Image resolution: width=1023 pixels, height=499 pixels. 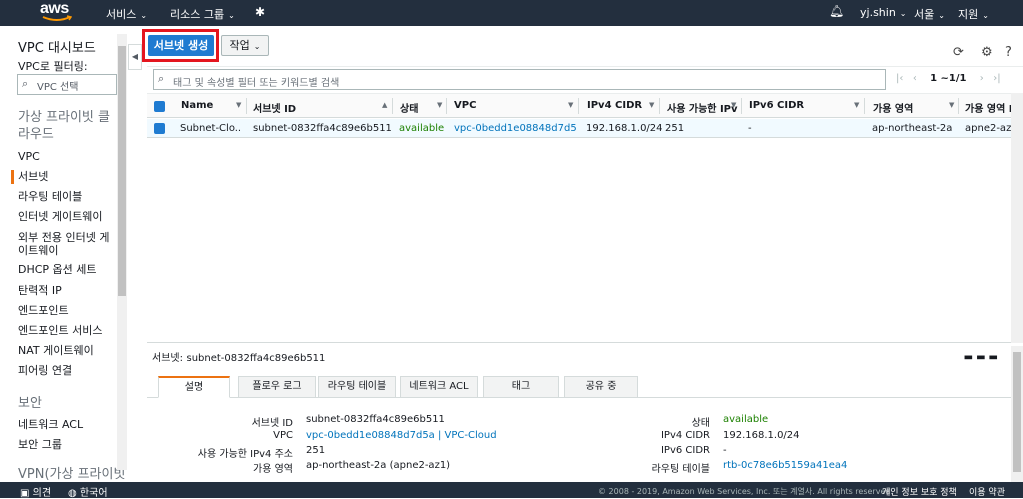 What do you see at coordinates (601, 387) in the screenshot?
I see `tab-sharing: 공유 중` at bounding box center [601, 387].